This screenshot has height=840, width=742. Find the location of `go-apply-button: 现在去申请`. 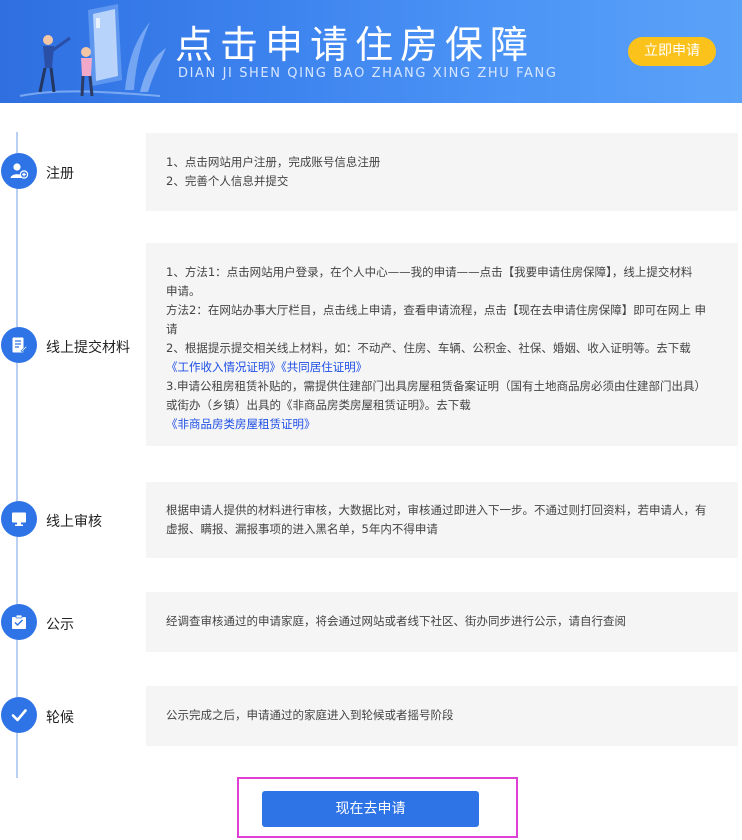

go-apply-button: 现在去申请 is located at coordinates (370, 809).